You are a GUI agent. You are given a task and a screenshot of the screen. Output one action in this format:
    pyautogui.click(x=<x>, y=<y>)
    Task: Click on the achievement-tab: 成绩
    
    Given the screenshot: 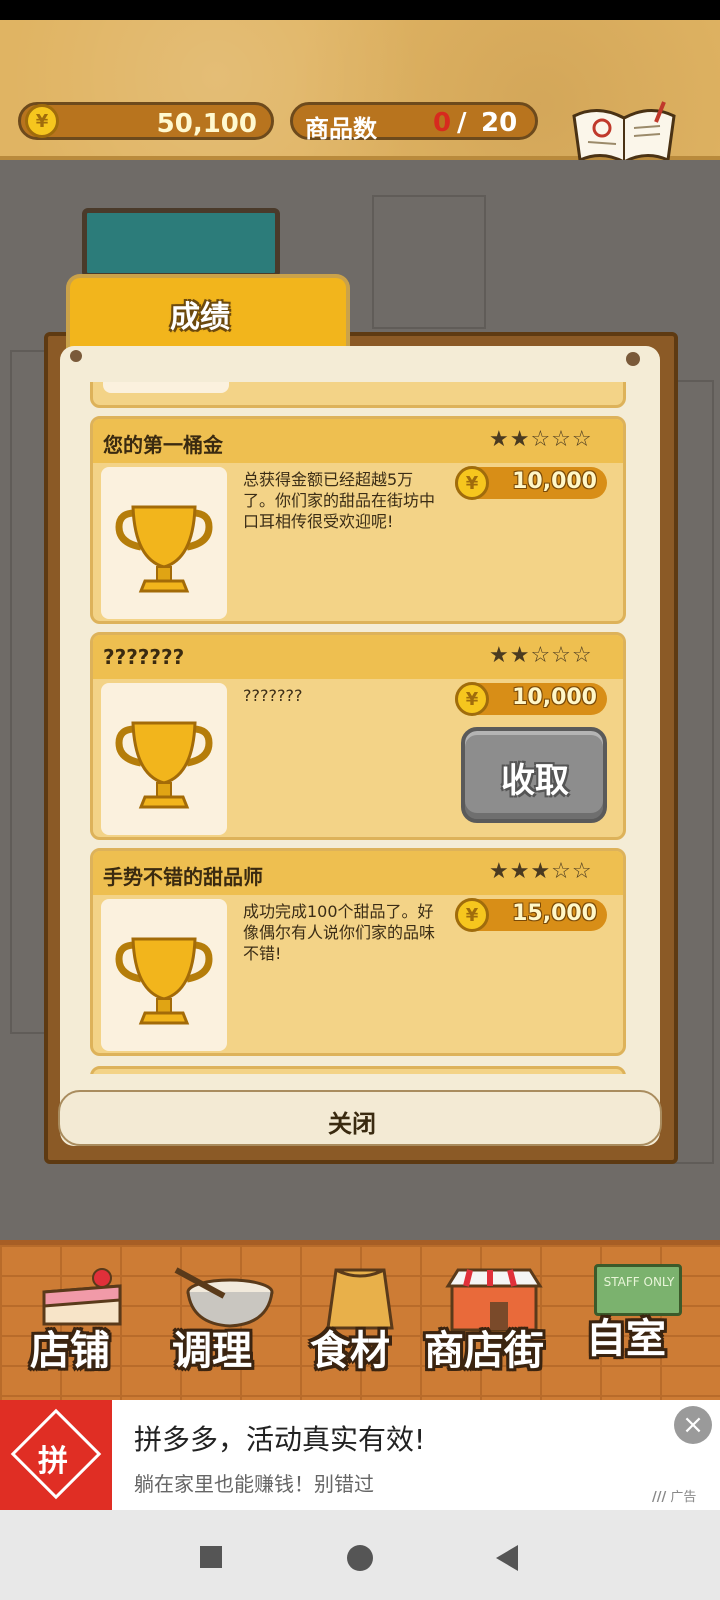 What is the action you would take?
    pyautogui.click(x=208, y=312)
    